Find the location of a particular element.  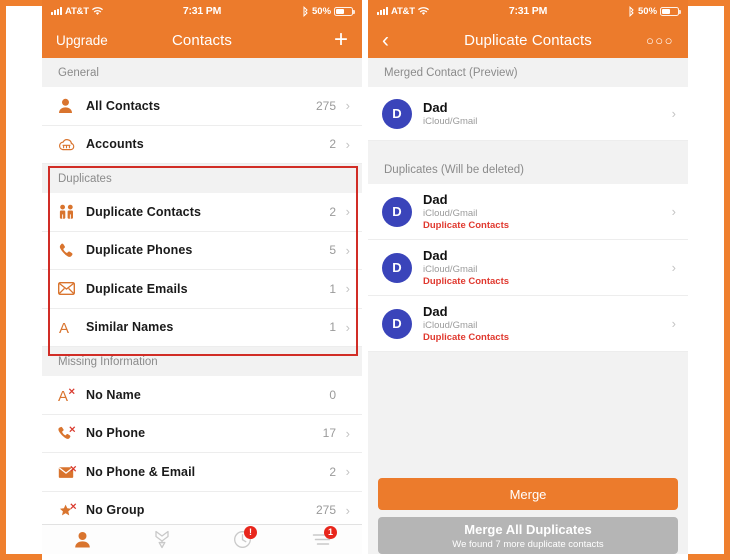

section-header-duplicates: Duplicates is located at coordinates (202, 178).